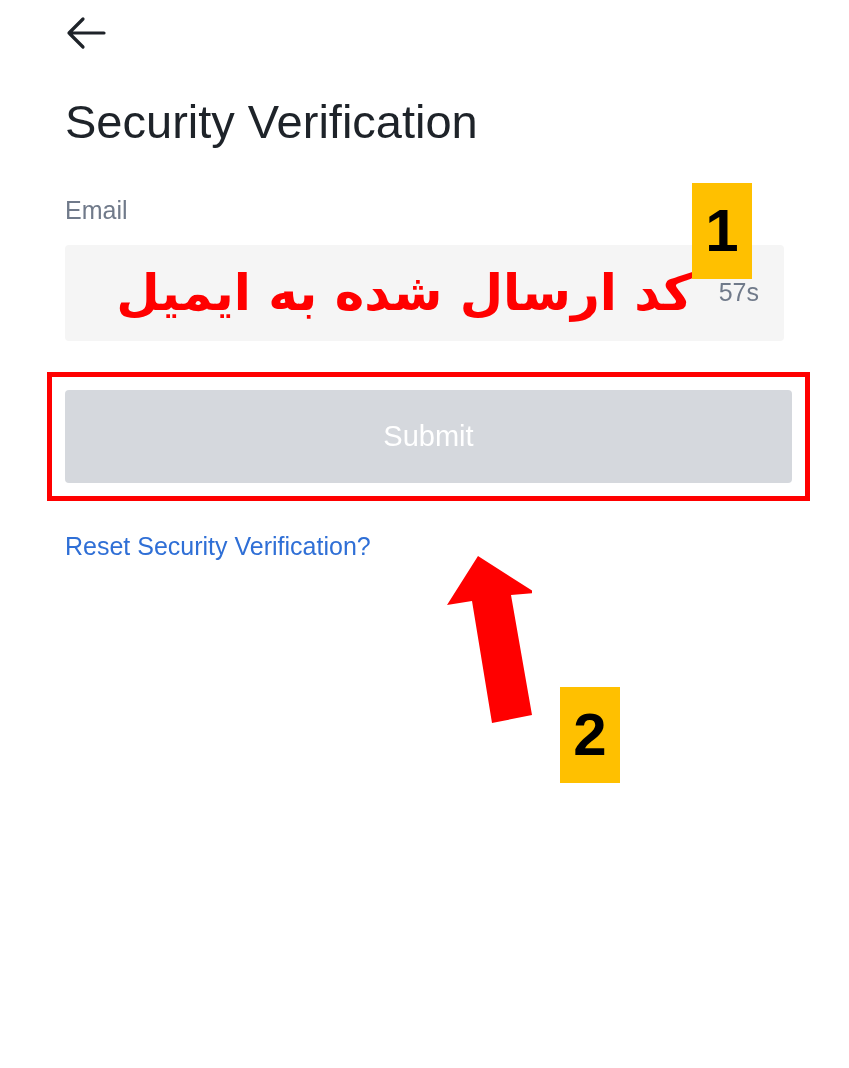  I want to click on annotation-text: کد ارسال شده به ایمیل, so click(404, 293).